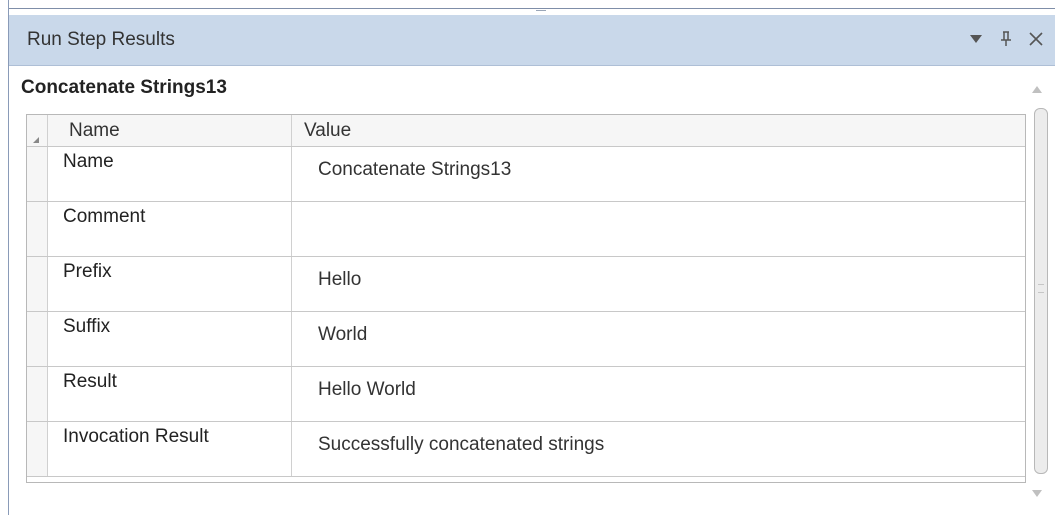 Image resolution: width=1055 pixels, height=515 pixels. I want to click on name-cell: Prefix, so click(169, 284).